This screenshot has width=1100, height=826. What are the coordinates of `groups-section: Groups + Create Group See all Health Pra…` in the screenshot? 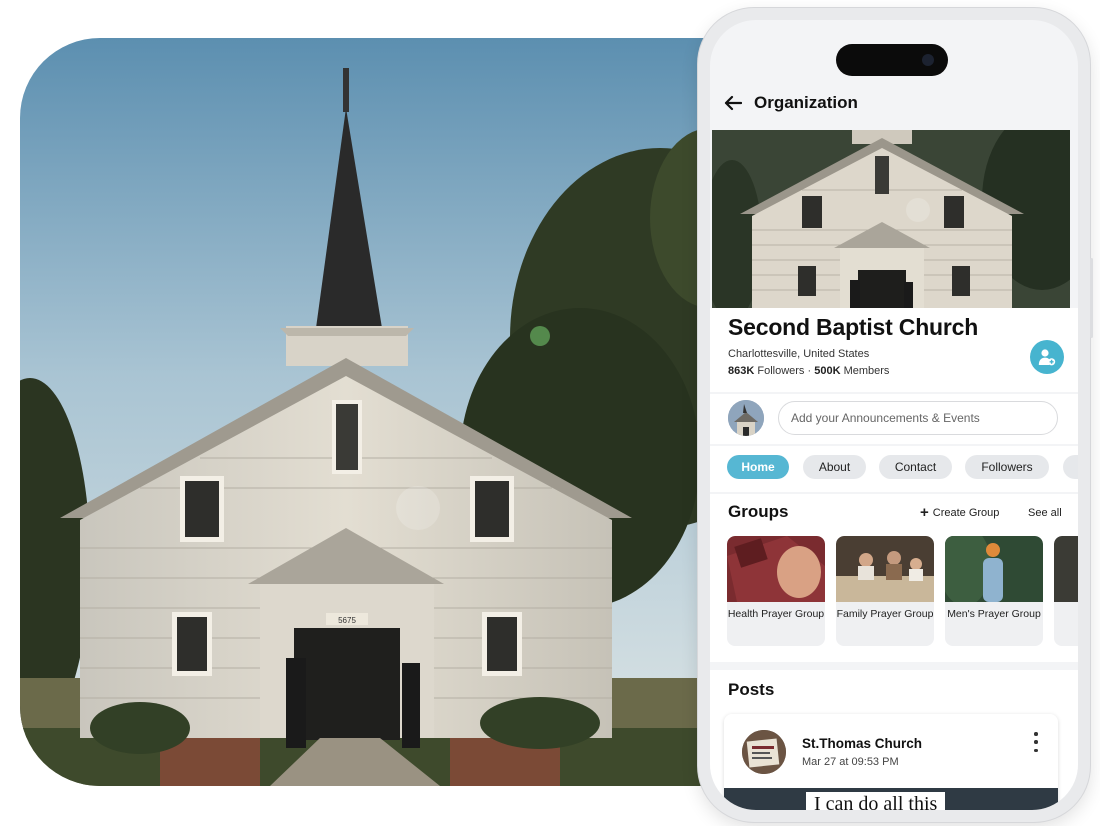 It's located at (894, 578).